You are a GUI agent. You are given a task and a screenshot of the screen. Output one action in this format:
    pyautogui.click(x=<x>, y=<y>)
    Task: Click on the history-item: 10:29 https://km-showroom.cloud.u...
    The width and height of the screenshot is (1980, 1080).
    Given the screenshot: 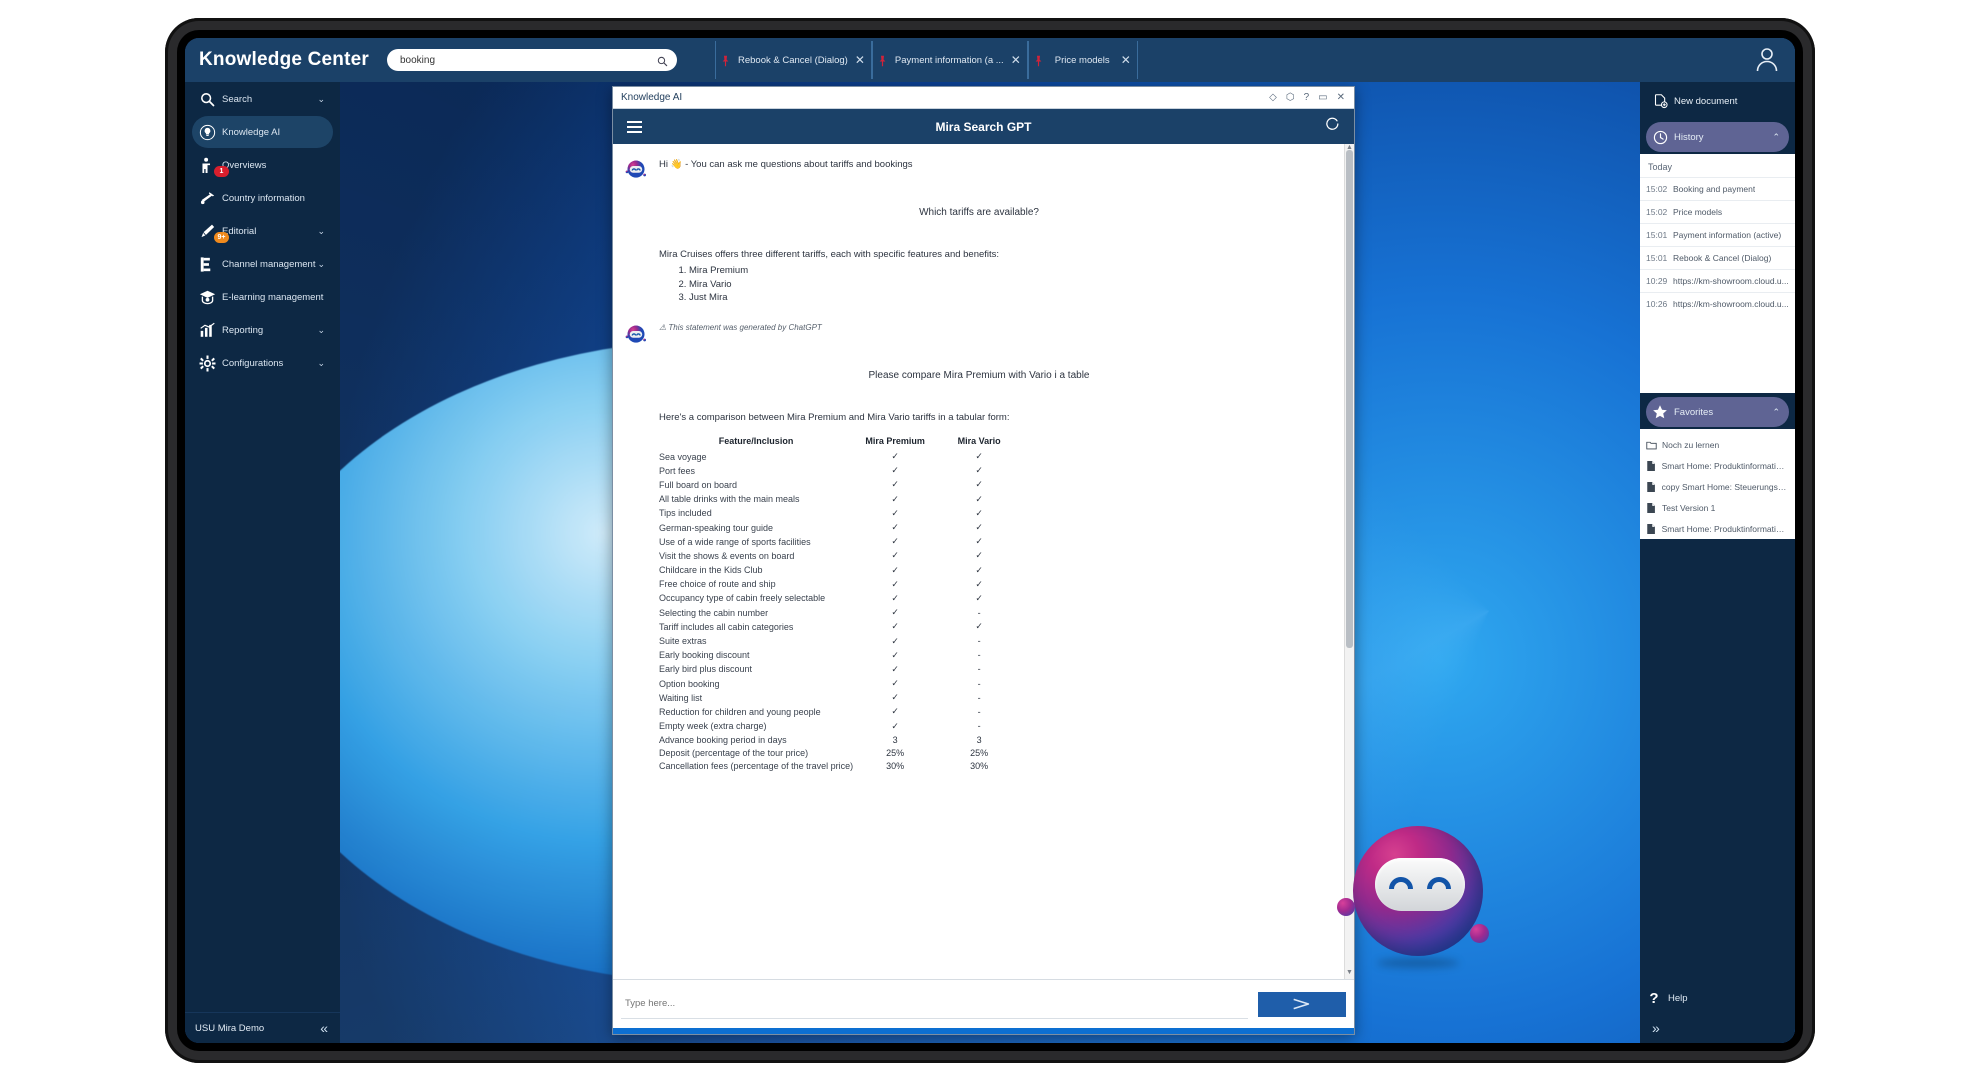 What is the action you would take?
    pyautogui.click(x=1717, y=280)
    